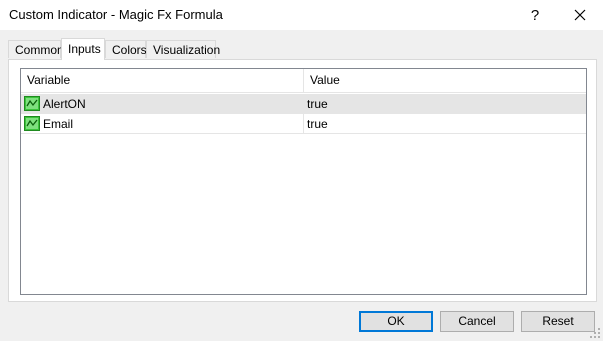  Describe the element at coordinates (535, 15) in the screenshot. I see `help-button: ?` at that location.